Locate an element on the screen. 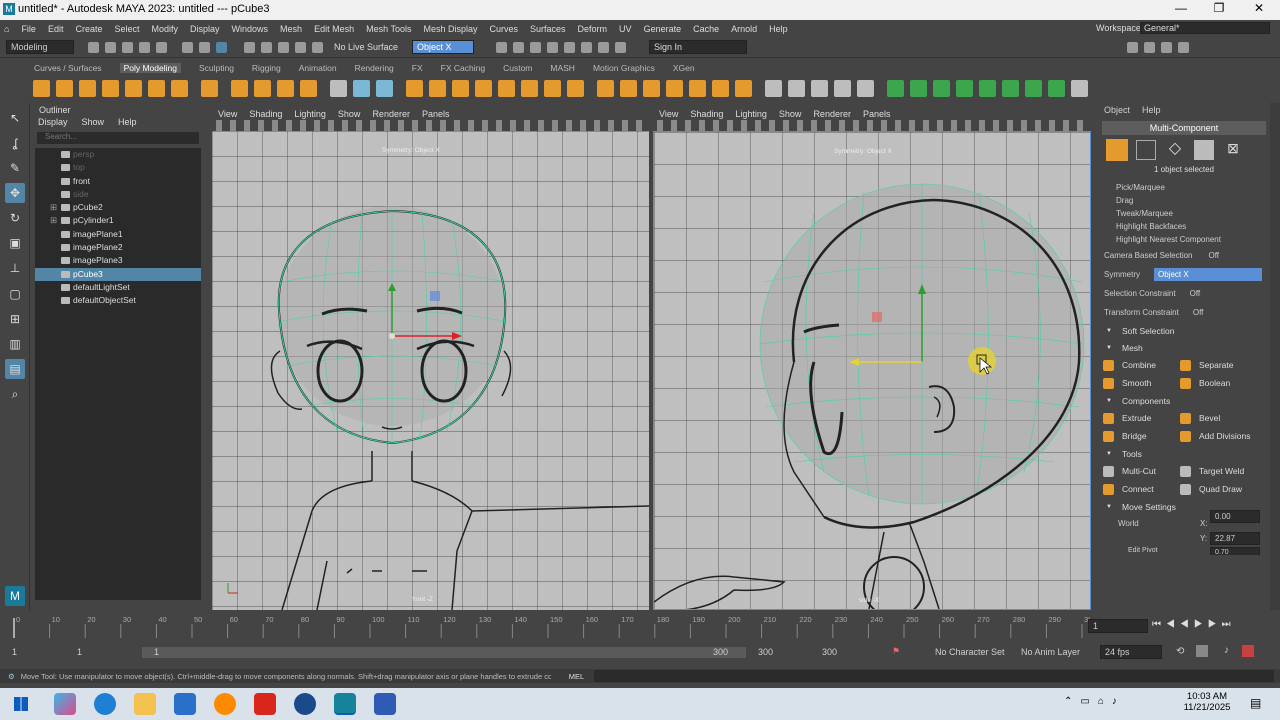 This screenshot has height=720, width=1280. smooth-shelf-icon is located at coordinates (460, 88).